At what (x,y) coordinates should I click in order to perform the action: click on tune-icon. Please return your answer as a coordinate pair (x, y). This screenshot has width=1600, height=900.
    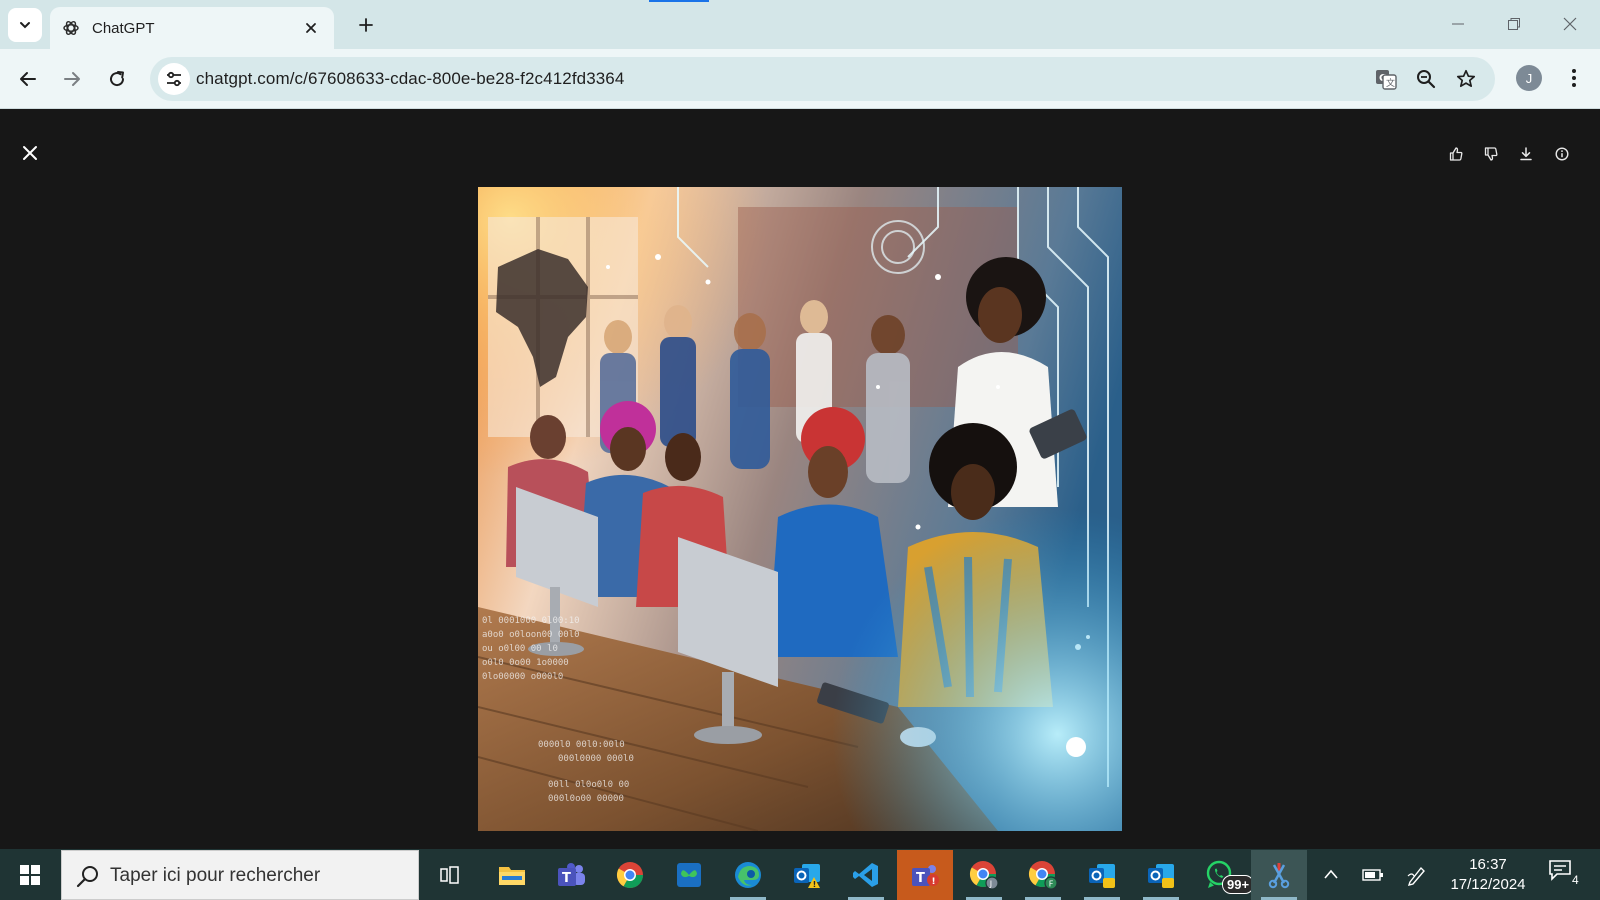
    Looking at the image, I should click on (174, 79).